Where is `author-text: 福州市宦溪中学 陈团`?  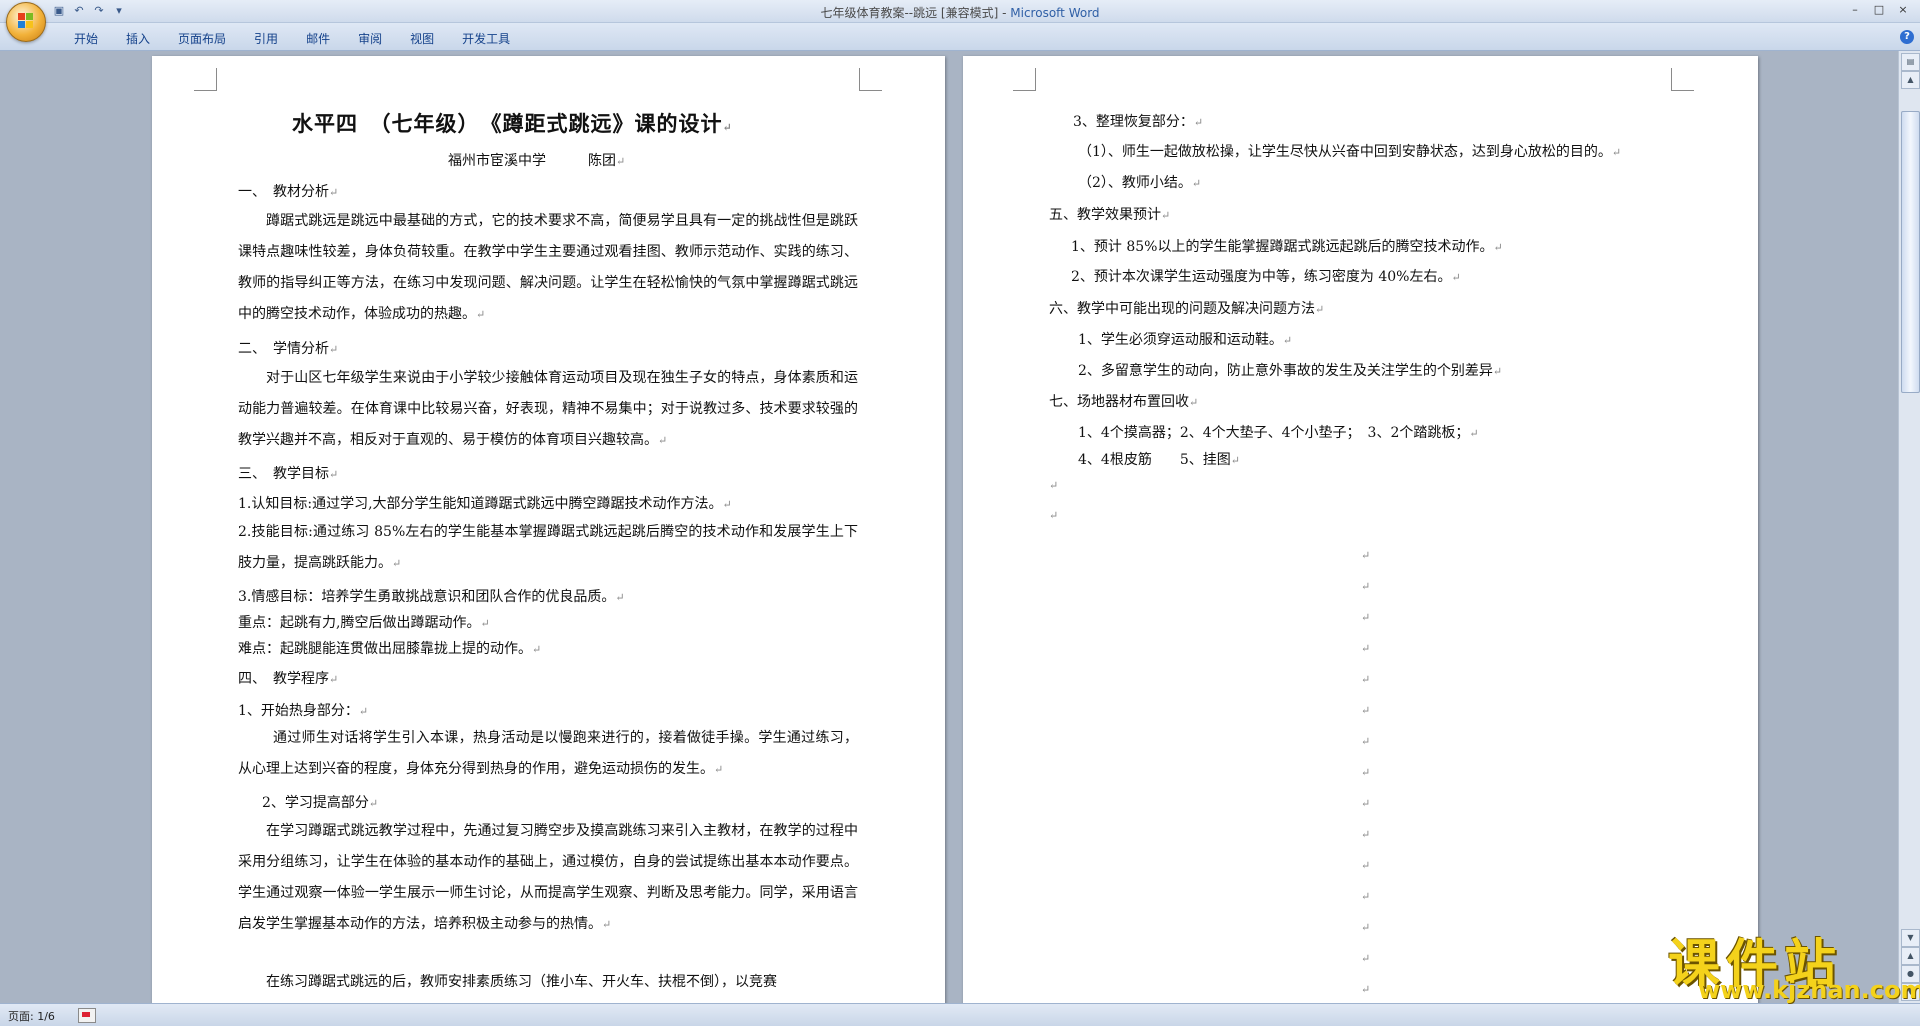 author-text: 福州市宦溪中学 陈团 is located at coordinates (532, 161).